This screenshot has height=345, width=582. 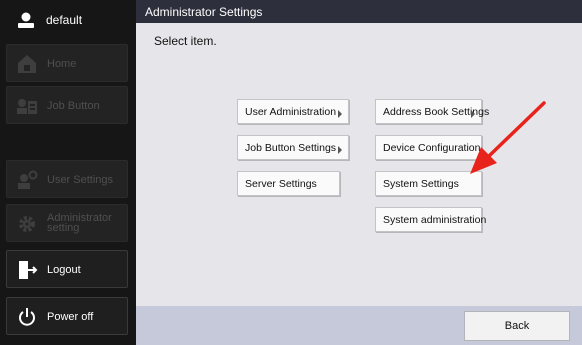 I want to click on sidebar-item-user-settings: User Settings, so click(x=67, y=179).